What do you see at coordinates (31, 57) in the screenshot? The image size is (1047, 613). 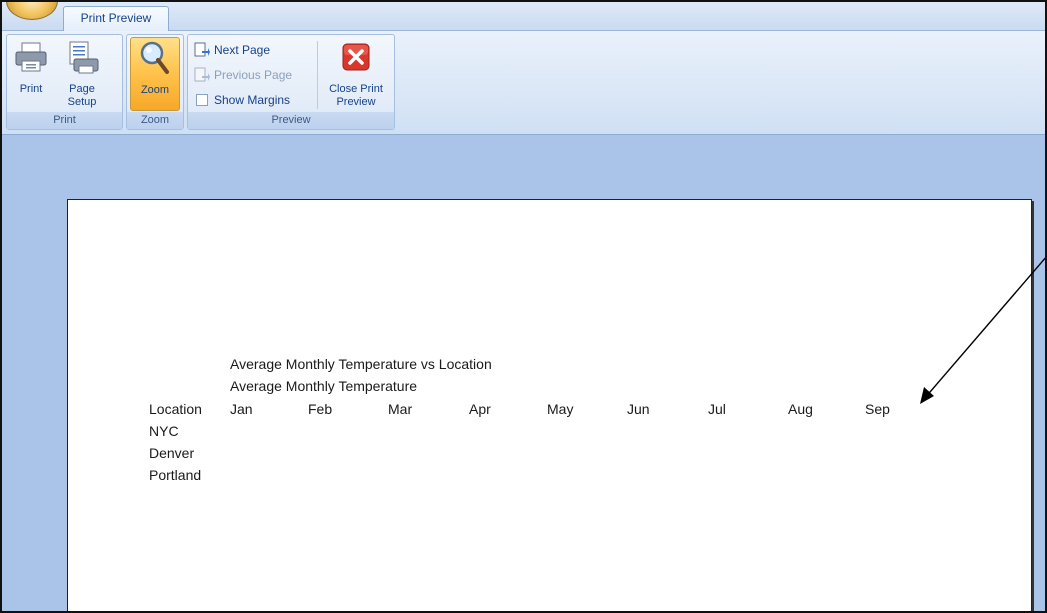 I see `printer-icon` at bounding box center [31, 57].